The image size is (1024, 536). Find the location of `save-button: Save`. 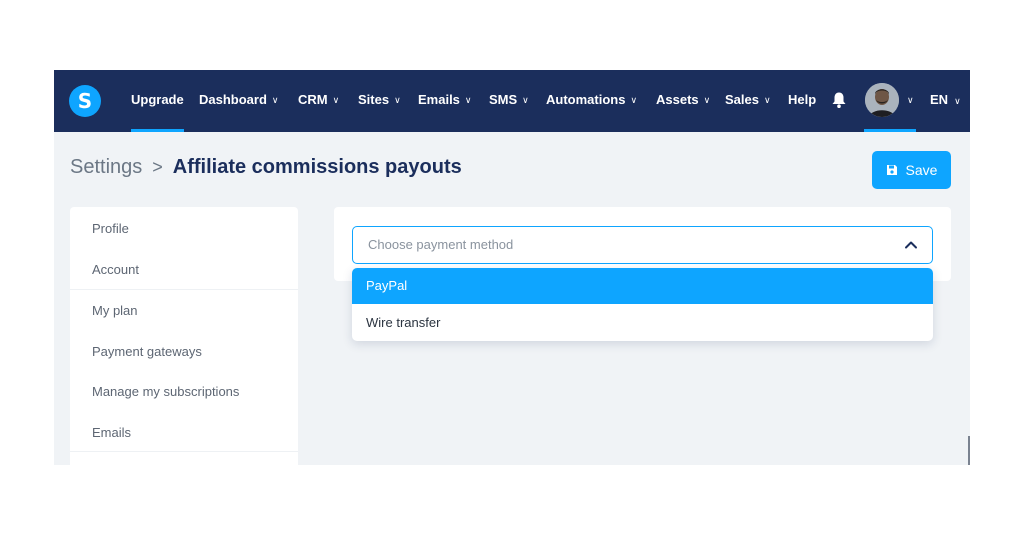

save-button: Save is located at coordinates (911, 170).